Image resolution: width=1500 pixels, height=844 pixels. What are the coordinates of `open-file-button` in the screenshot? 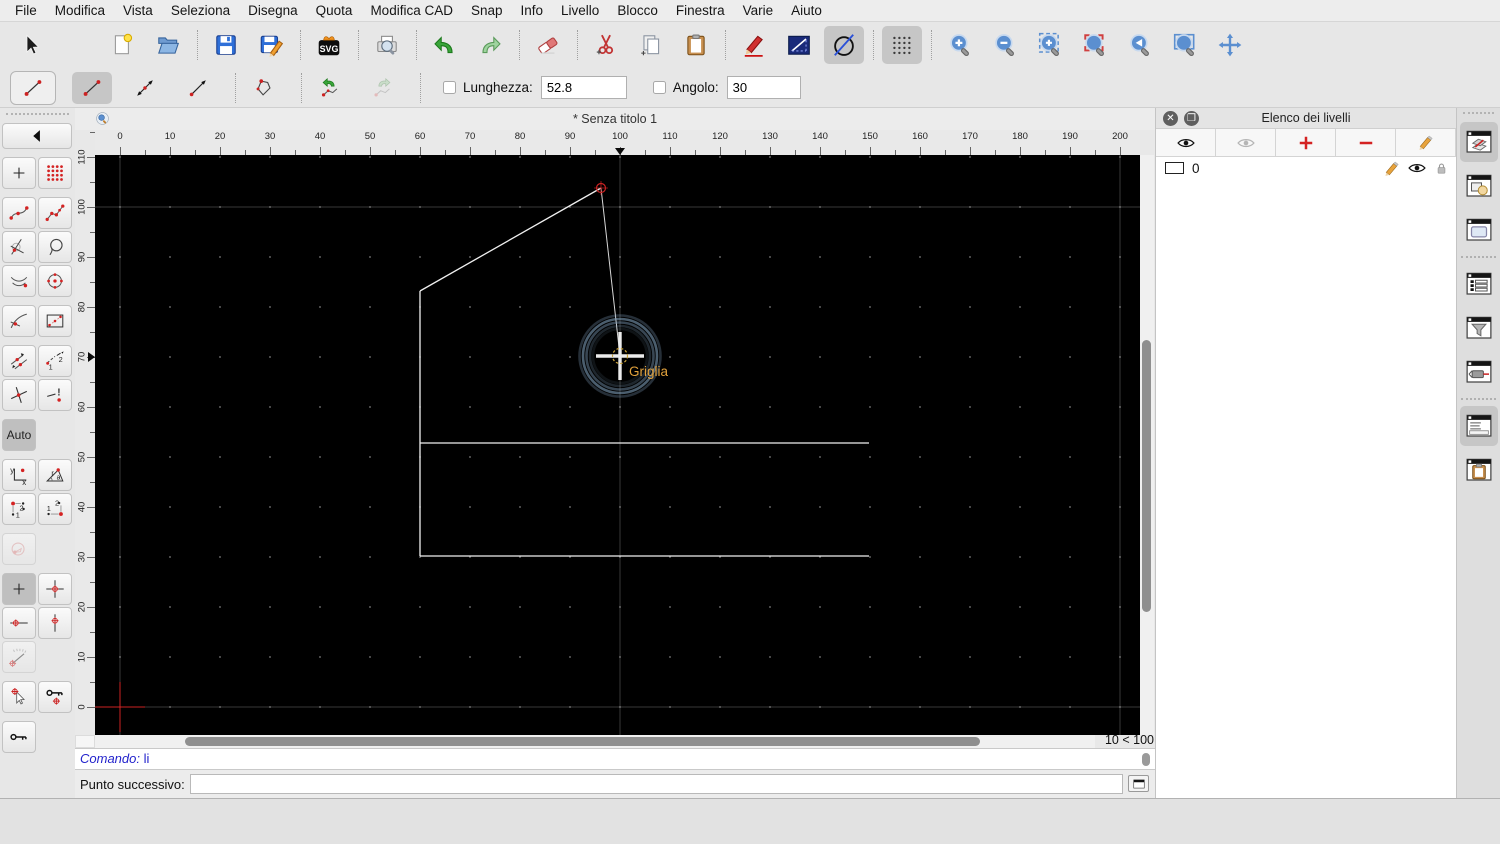 It's located at (168, 45).